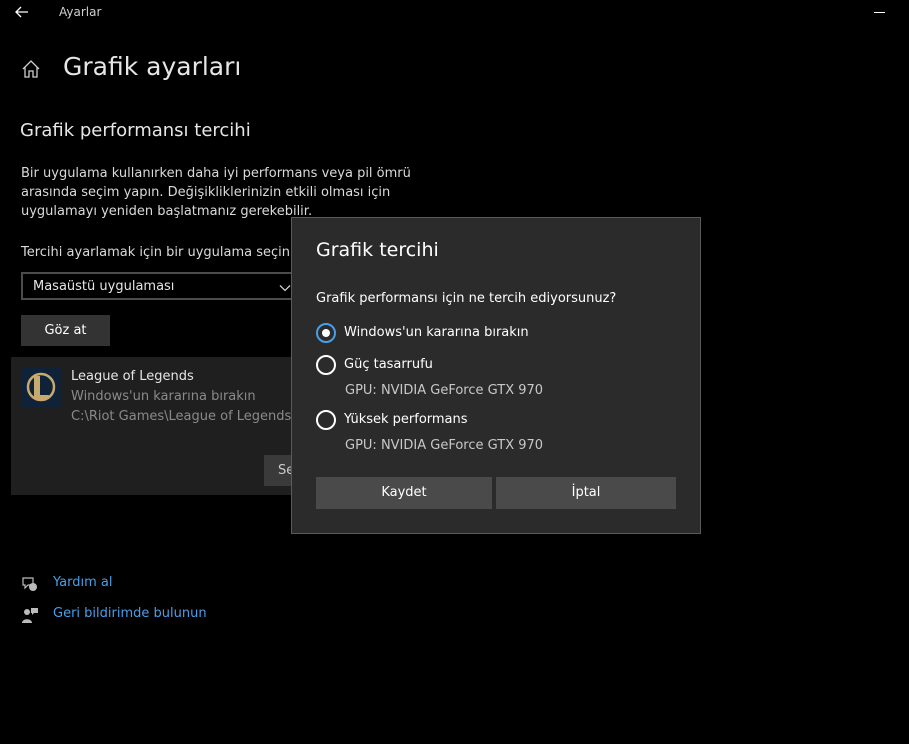 The width and height of the screenshot is (909, 744). Describe the element at coordinates (279, 470) in the screenshot. I see `app-options-button: Se` at that location.